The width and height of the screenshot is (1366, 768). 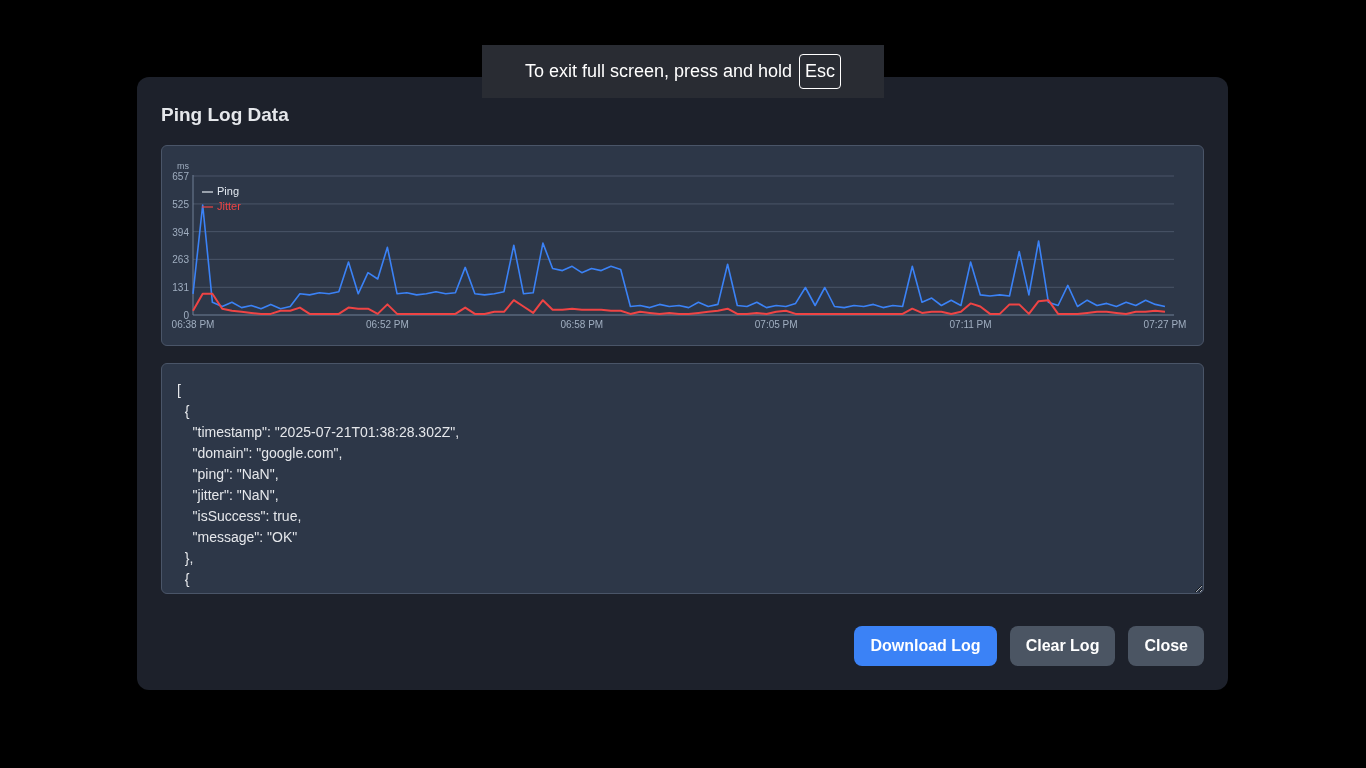 I want to click on x-tick-label: 06:58 PM, so click(x=582, y=324).